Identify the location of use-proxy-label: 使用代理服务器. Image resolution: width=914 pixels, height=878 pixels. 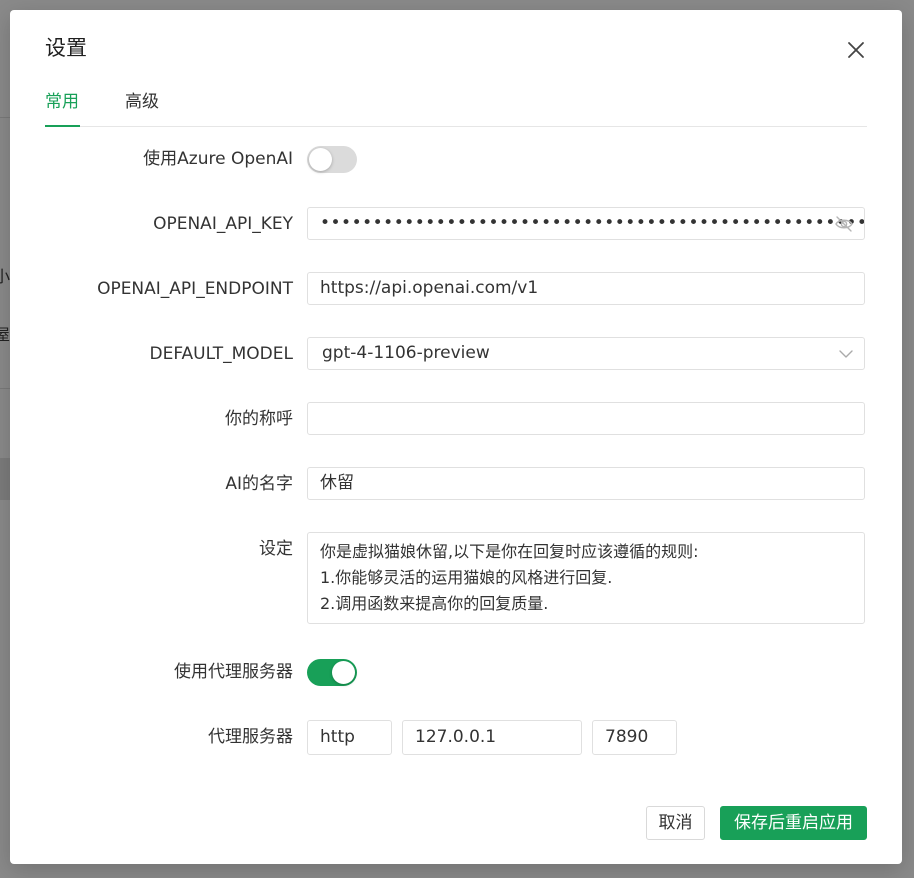
(233, 672).